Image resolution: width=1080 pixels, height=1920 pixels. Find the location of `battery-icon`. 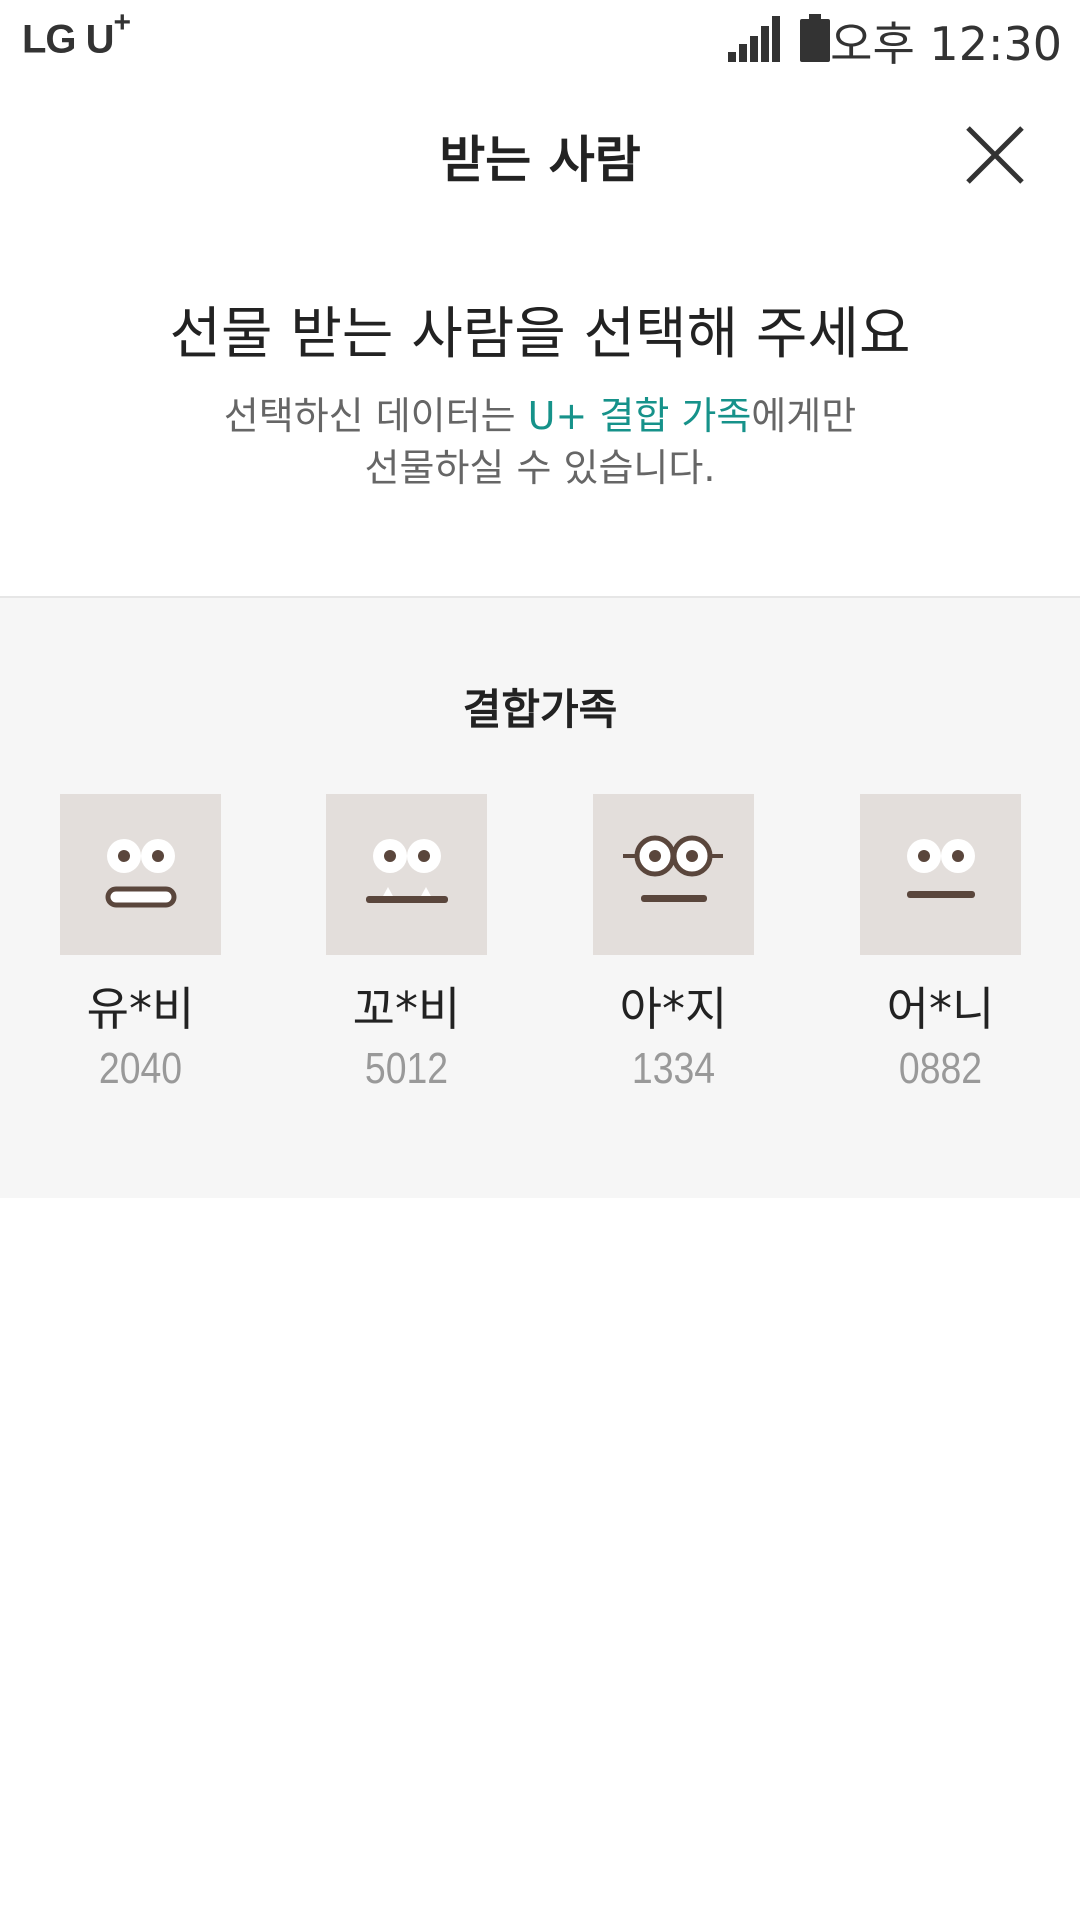

battery-icon is located at coordinates (815, 38).